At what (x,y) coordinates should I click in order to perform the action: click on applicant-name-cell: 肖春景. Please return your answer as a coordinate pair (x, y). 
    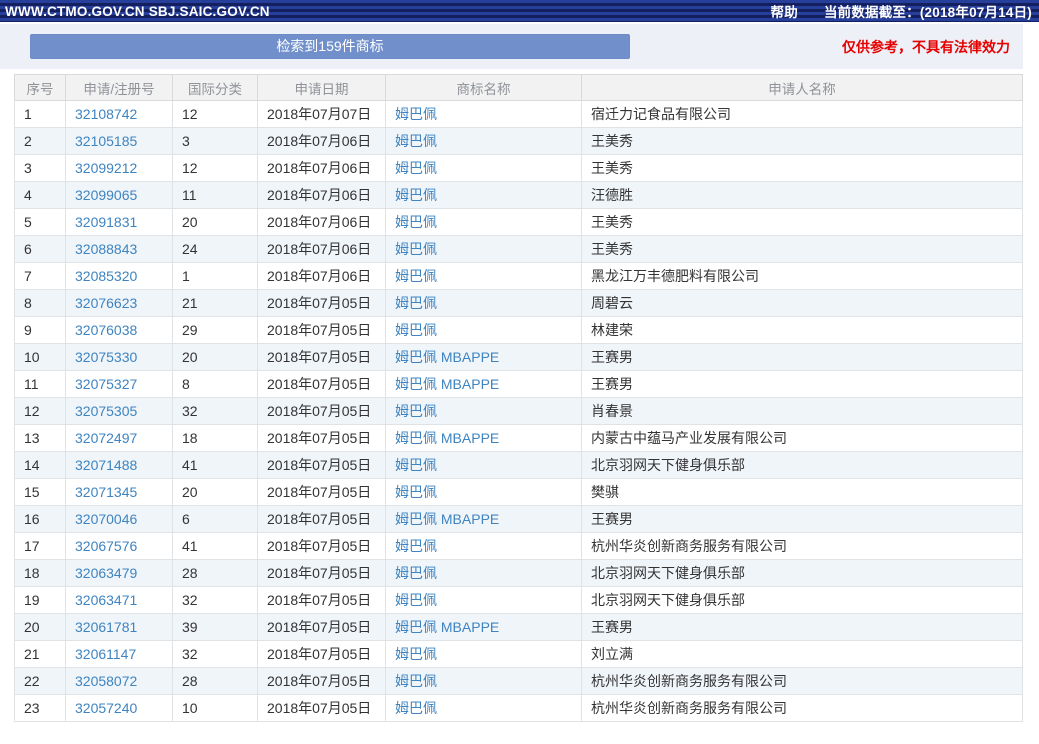
    Looking at the image, I should click on (802, 411).